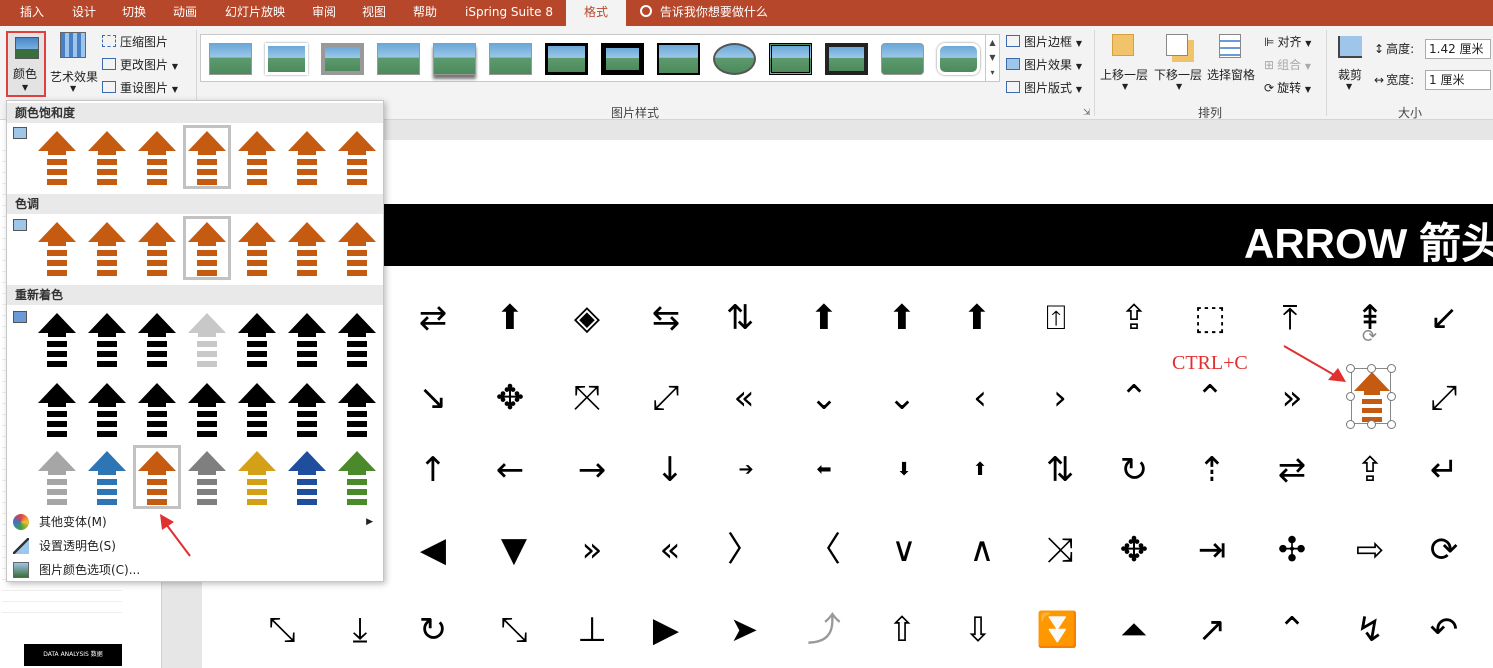 Image resolution: width=1493 pixels, height=668 pixels. Describe the element at coordinates (1370, 630) in the screenshot. I see `arrow-down-zigzag-icon: ↯` at that location.